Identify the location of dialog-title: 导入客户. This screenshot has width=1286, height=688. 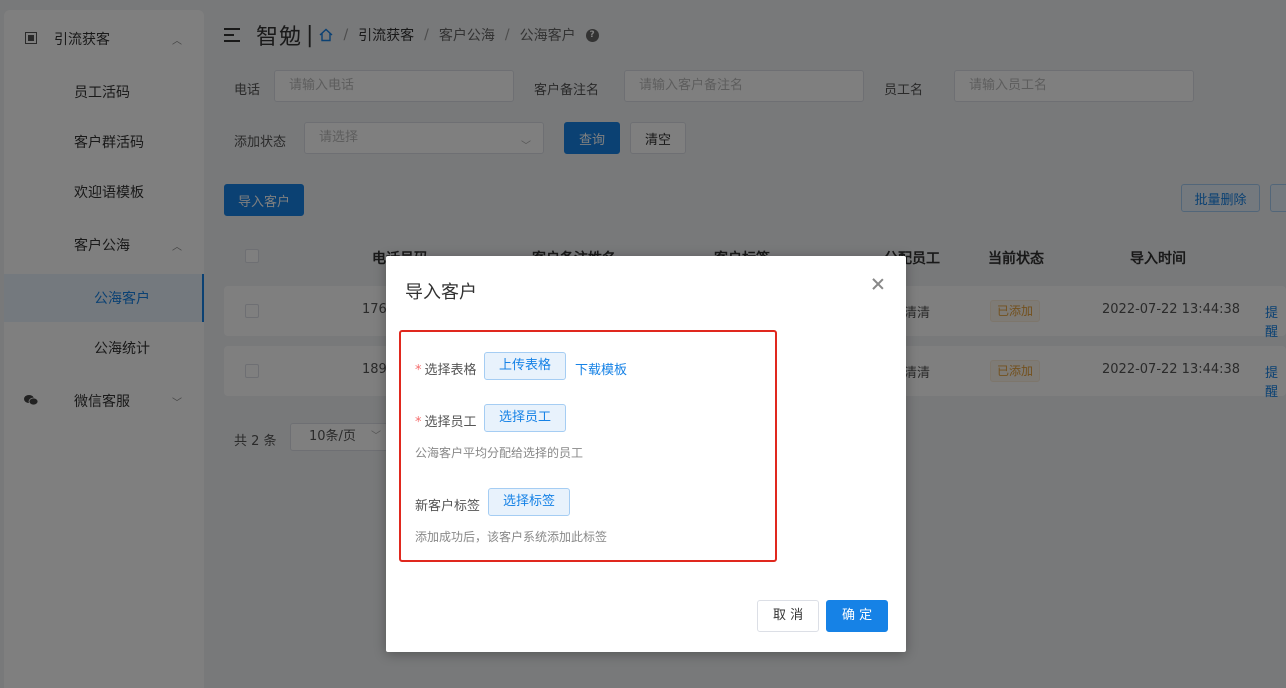
(441, 292).